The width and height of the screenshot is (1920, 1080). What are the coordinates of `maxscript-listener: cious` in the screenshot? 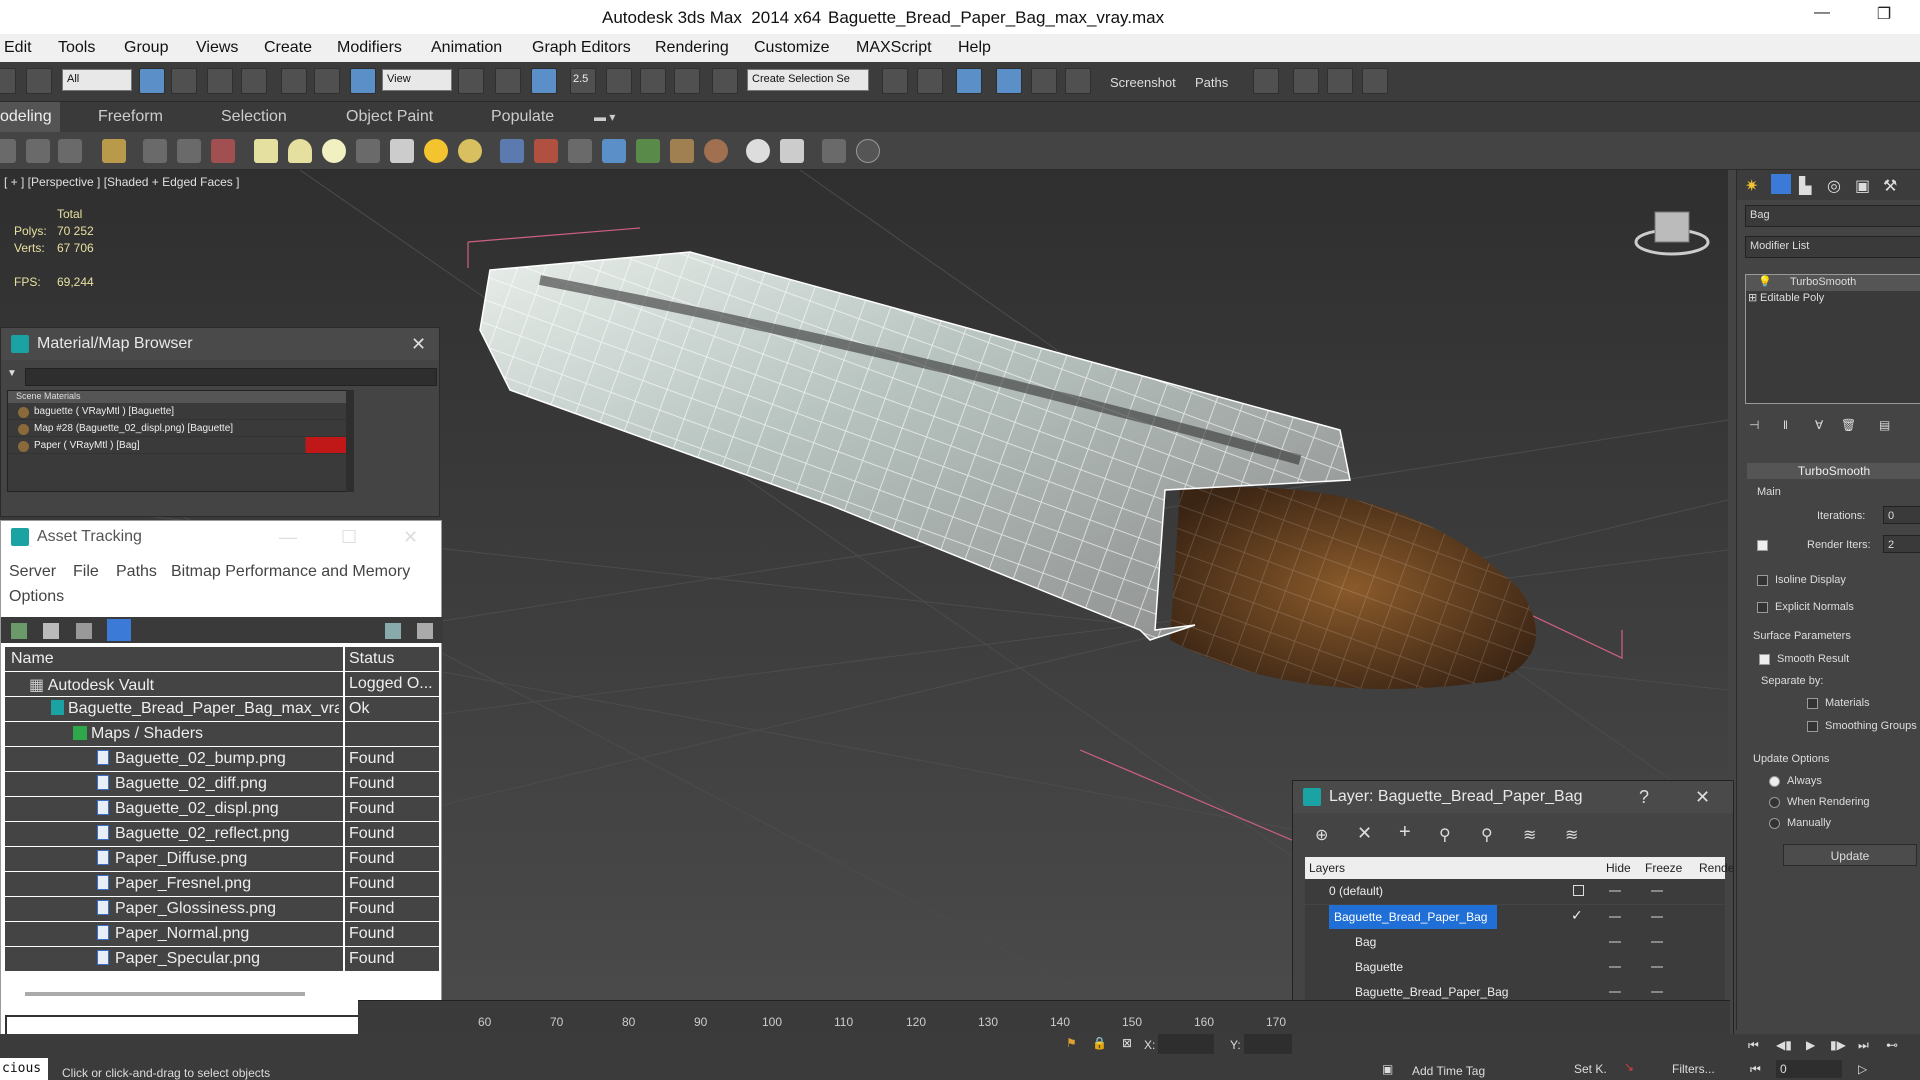 It's located at (24, 1069).